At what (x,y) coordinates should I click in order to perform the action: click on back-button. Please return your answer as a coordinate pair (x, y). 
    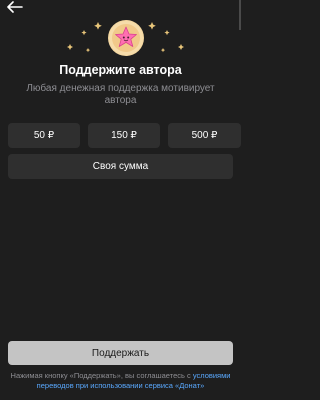
    Looking at the image, I should click on (15, 7).